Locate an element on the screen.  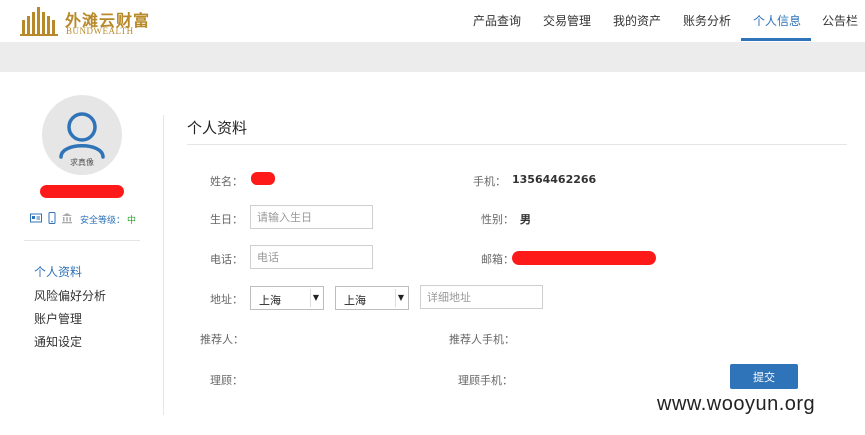
id-card-icon is located at coordinates (36, 218).